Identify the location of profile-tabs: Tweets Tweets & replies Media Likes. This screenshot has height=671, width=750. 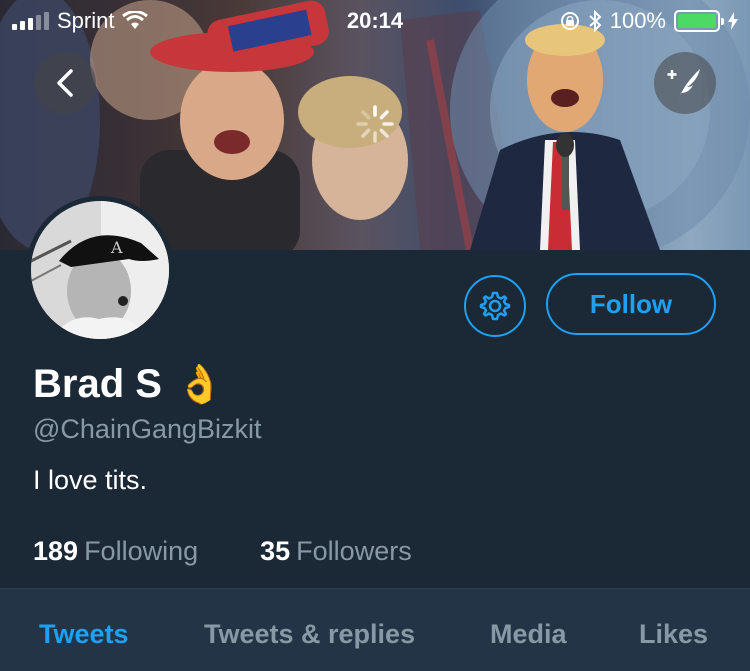
(375, 629).